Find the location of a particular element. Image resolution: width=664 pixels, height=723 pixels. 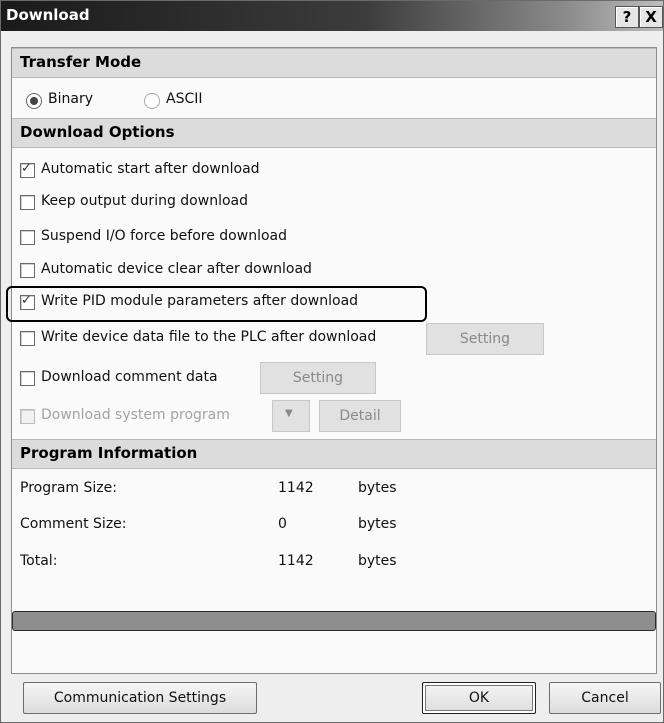

radio-binary-indicator is located at coordinates (34, 101).